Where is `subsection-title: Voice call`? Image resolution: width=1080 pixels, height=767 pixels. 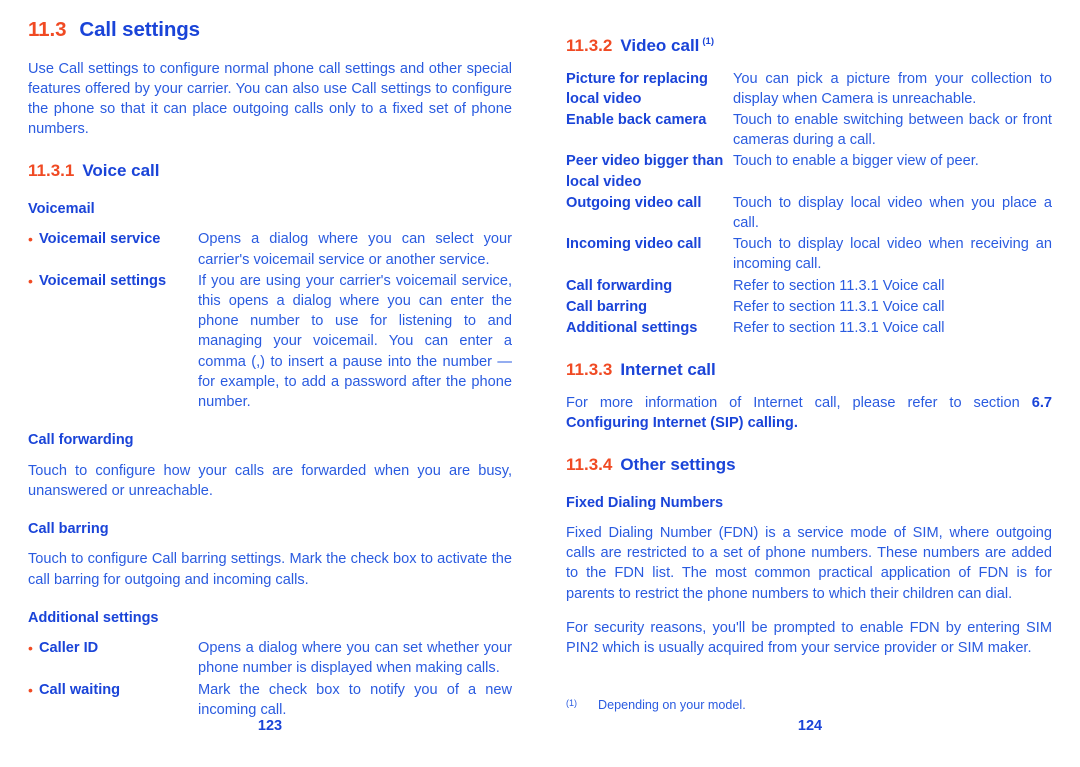
subsection-title: Voice call is located at coordinates (121, 171).